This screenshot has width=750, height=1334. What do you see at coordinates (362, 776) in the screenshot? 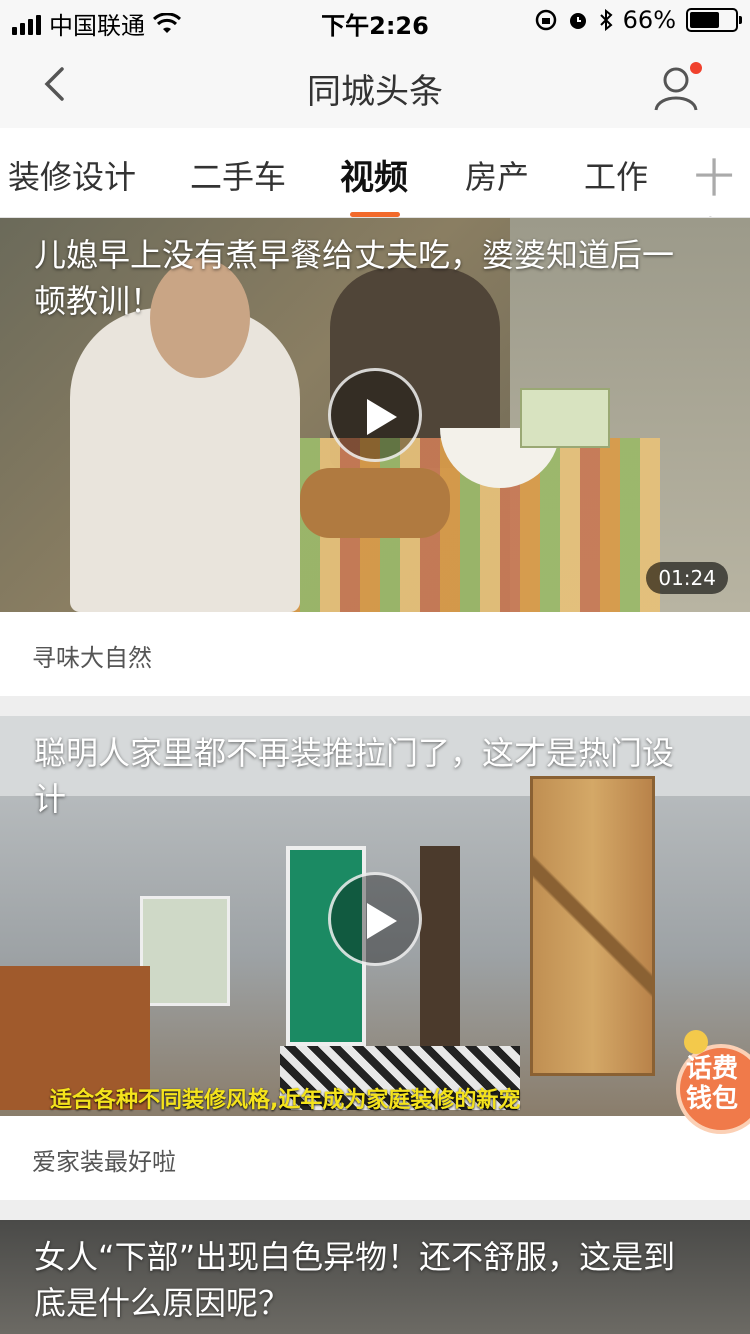
I see `video-title: 聪明人家里都不再装推拉门了，这才是热门设计` at bounding box center [362, 776].